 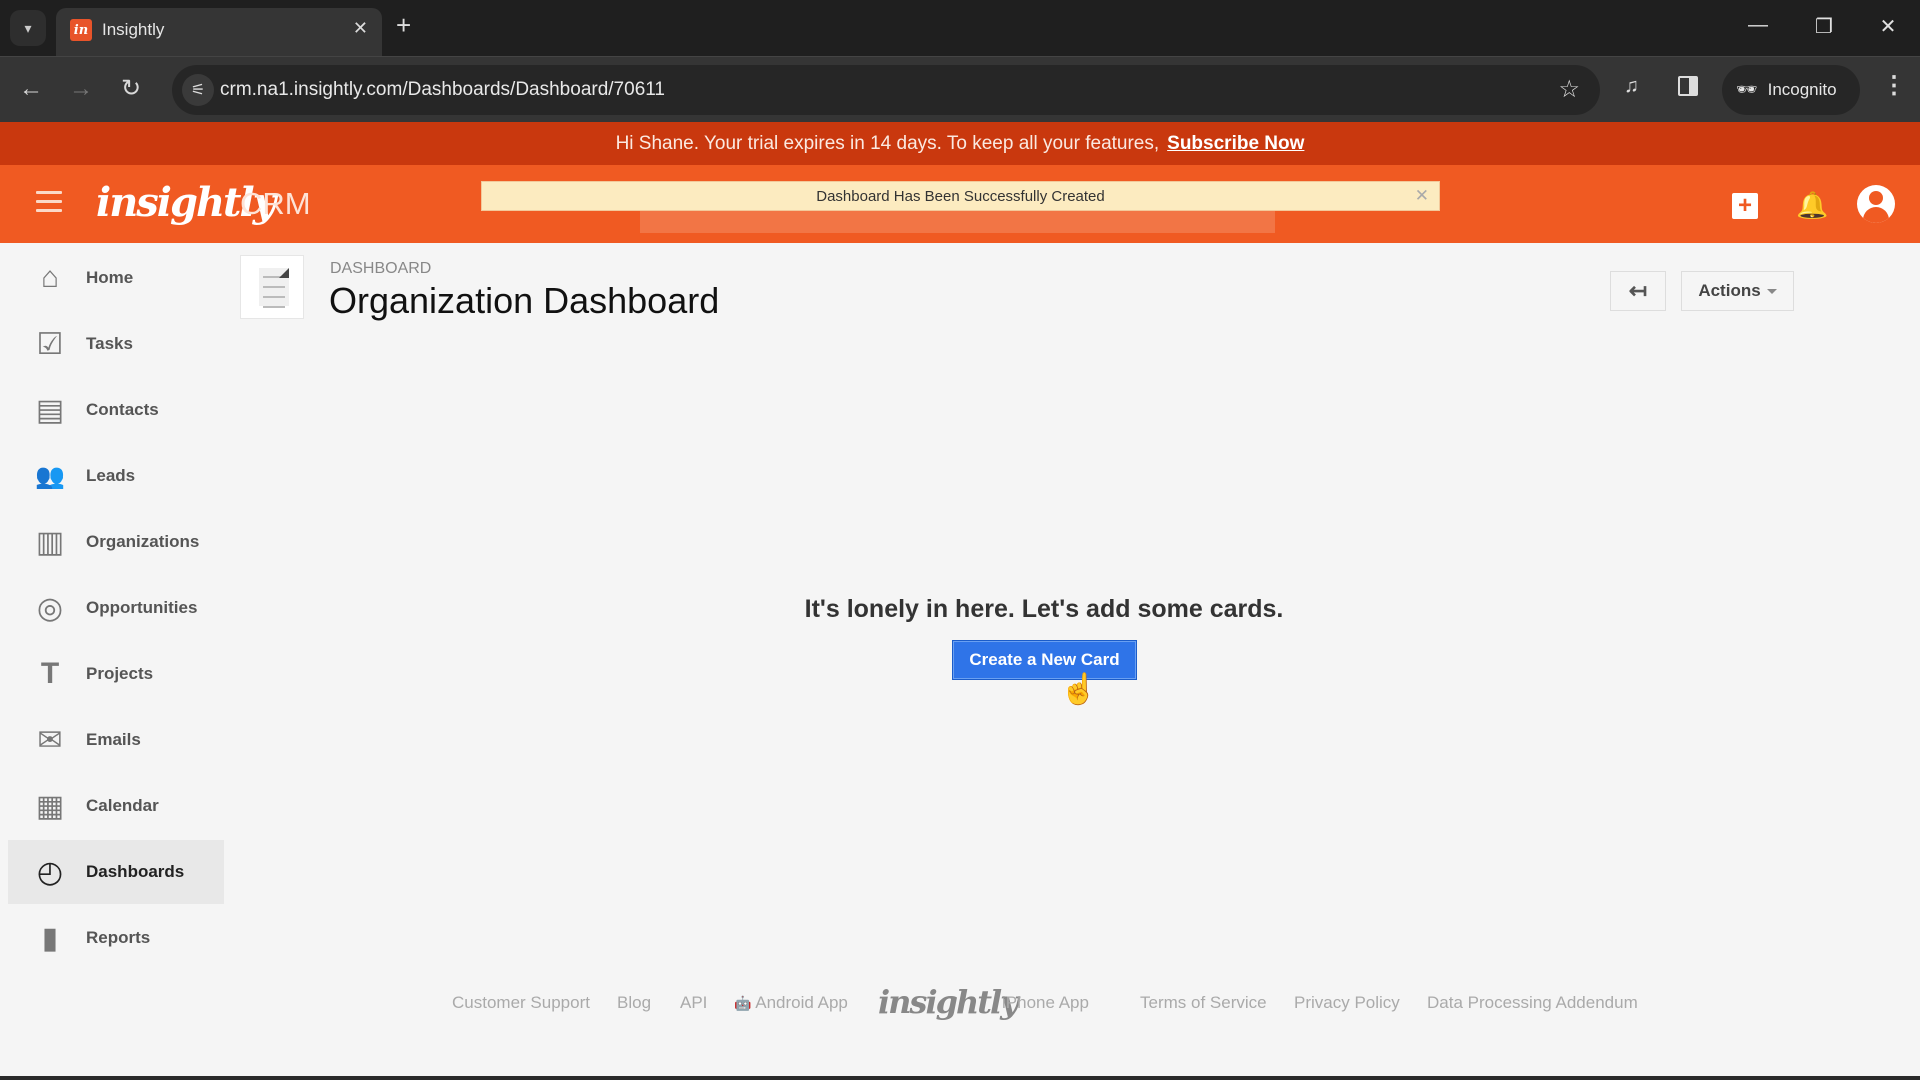 I want to click on tab-list-button: ▾, so click(x=28, y=28).